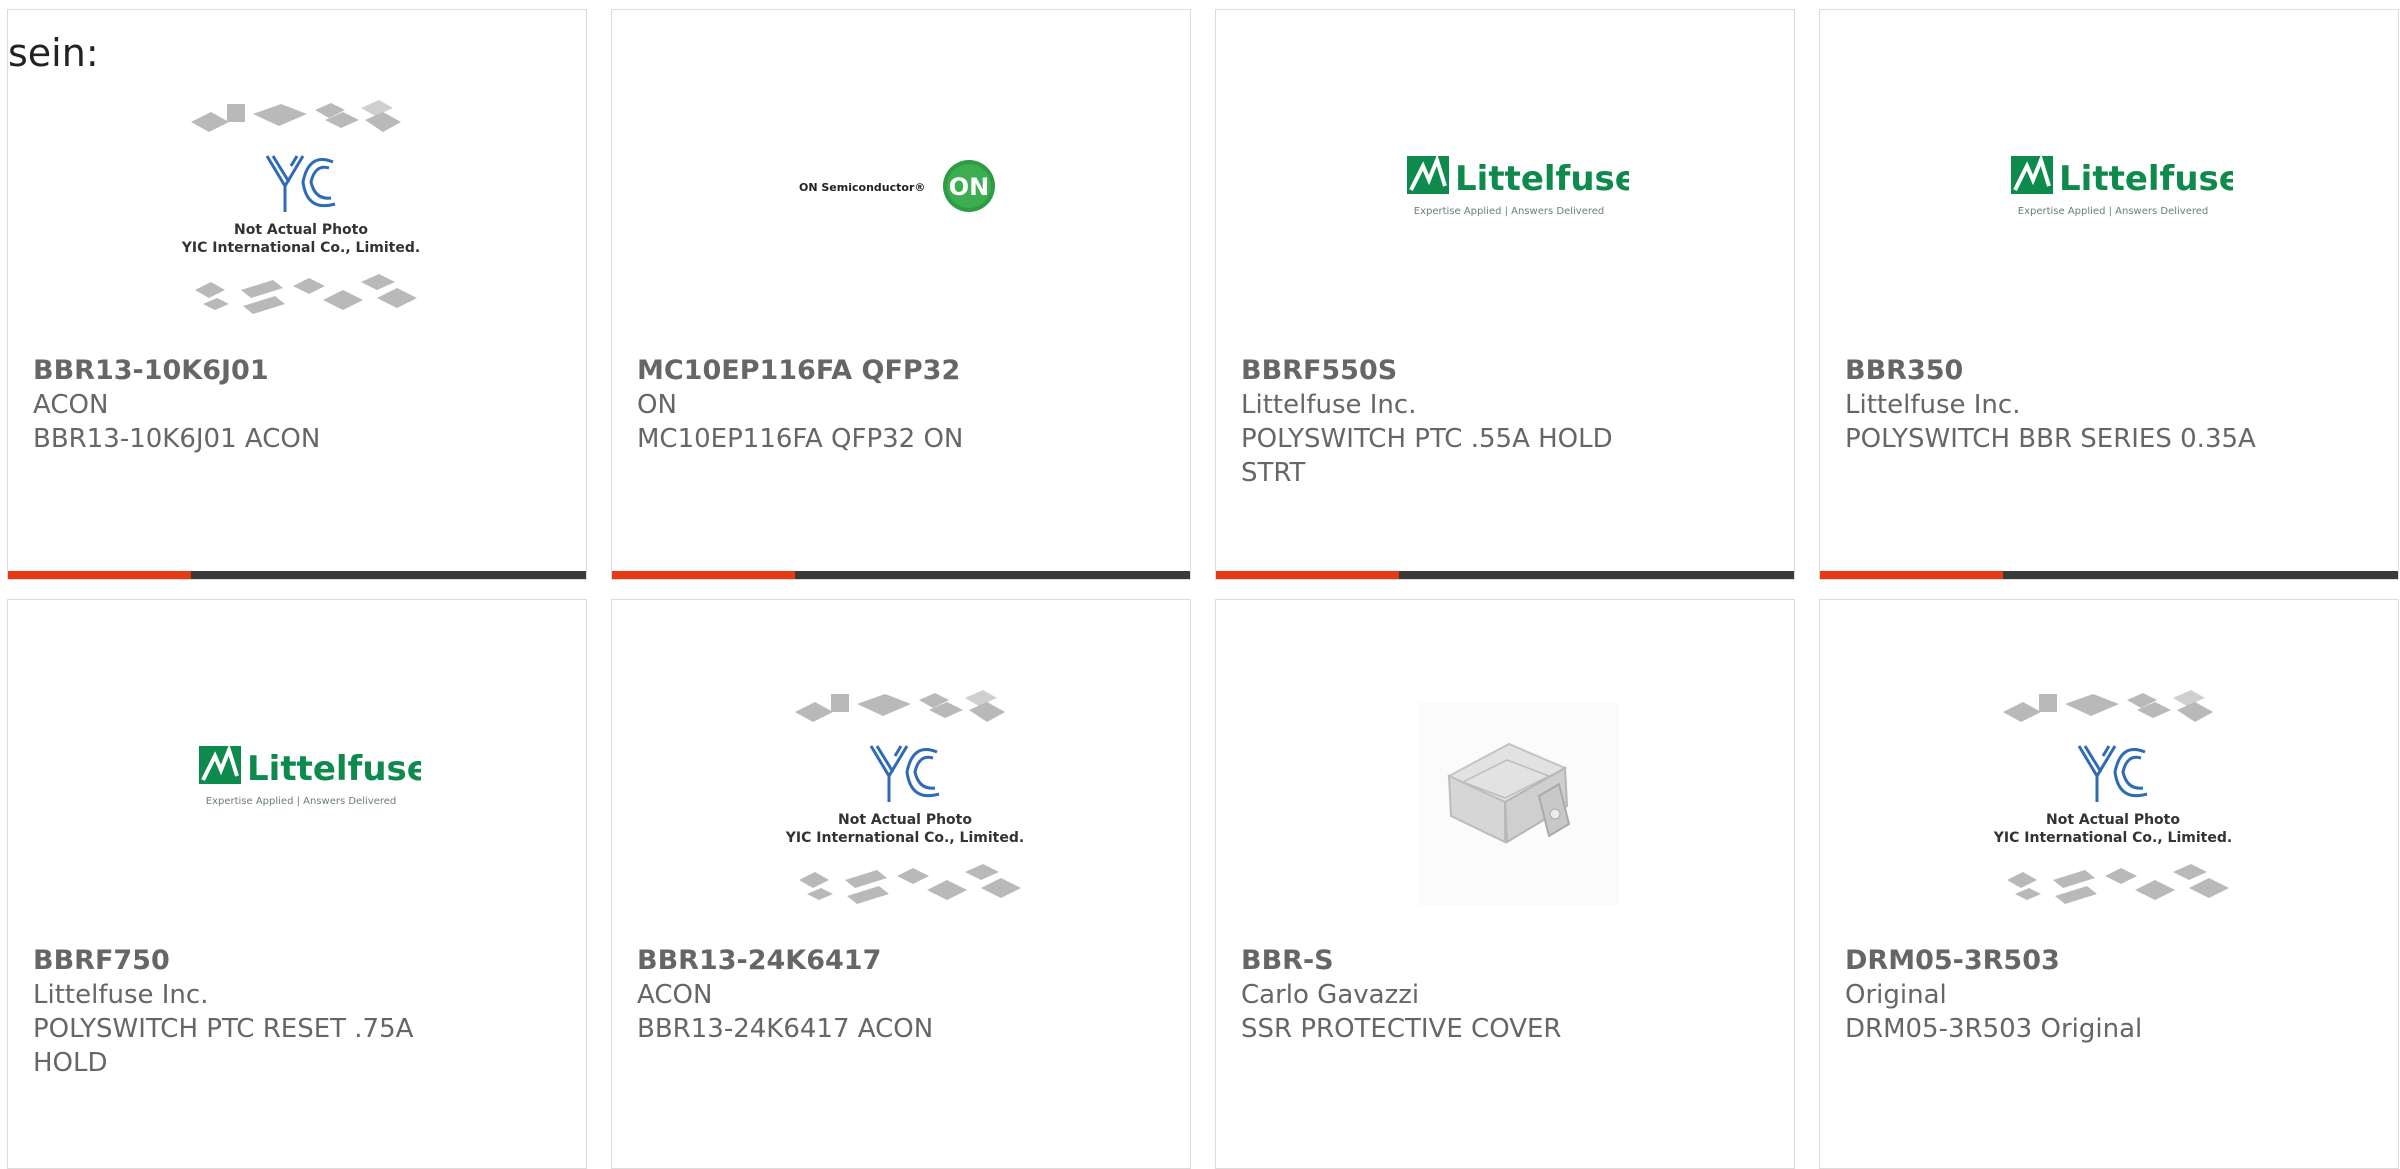 This screenshot has height=1169, width=2400. Describe the element at coordinates (1896, 995) in the screenshot. I see `product-manufacturer: Original` at that location.